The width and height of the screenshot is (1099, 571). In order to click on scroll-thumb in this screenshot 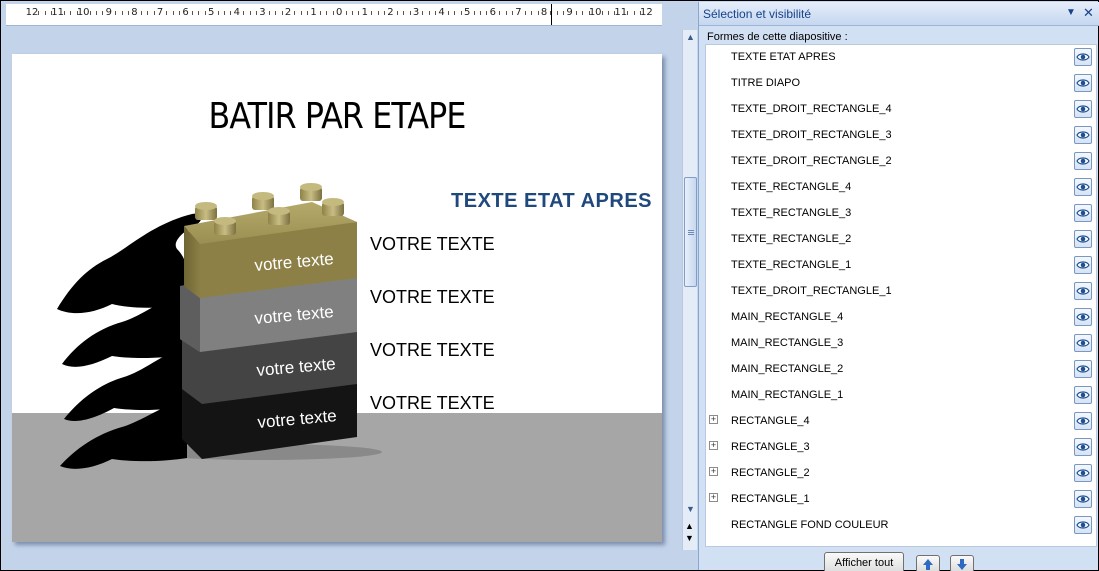, I will do `click(690, 232)`.